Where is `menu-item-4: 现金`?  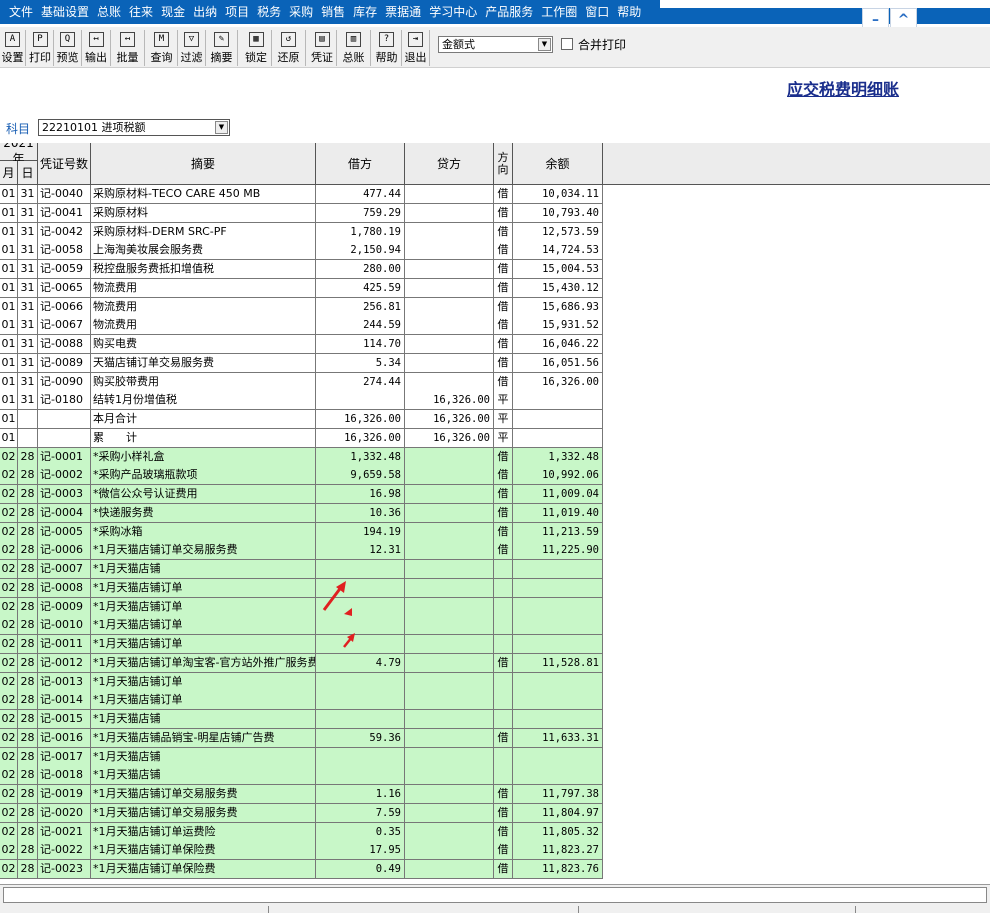
menu-item-4: 现金 is located at coordinates (173, 12).